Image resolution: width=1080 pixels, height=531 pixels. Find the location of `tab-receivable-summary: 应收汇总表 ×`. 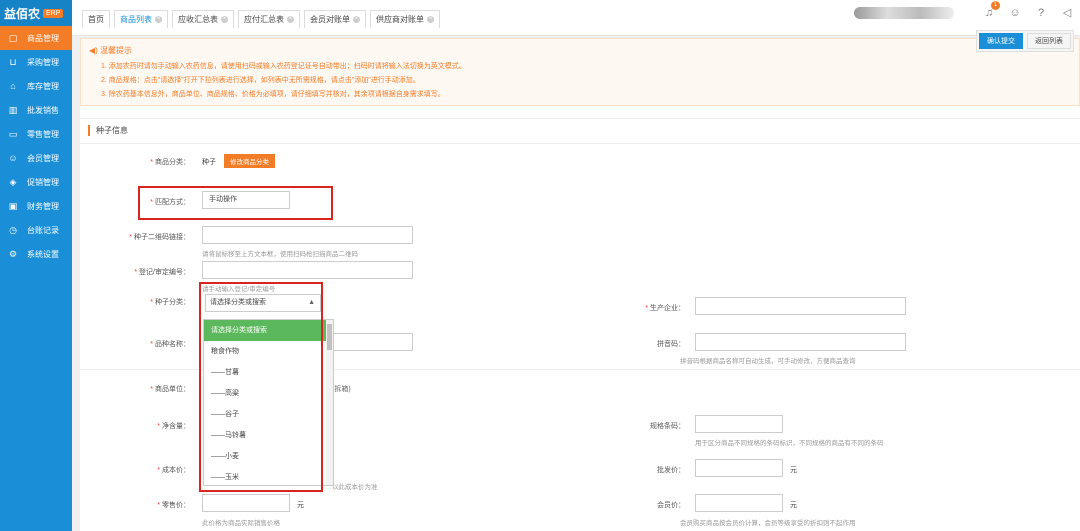

tab-receivable-summary: 应收汇总表 × is located at coordinates (203, 19).